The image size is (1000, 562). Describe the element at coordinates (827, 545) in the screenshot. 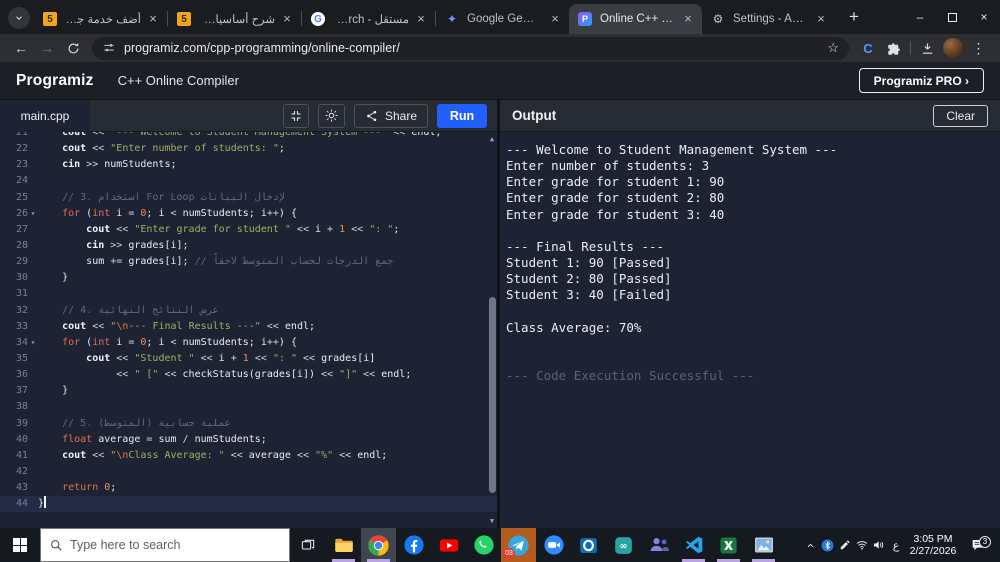

I see `bluetooth-button` at that location.